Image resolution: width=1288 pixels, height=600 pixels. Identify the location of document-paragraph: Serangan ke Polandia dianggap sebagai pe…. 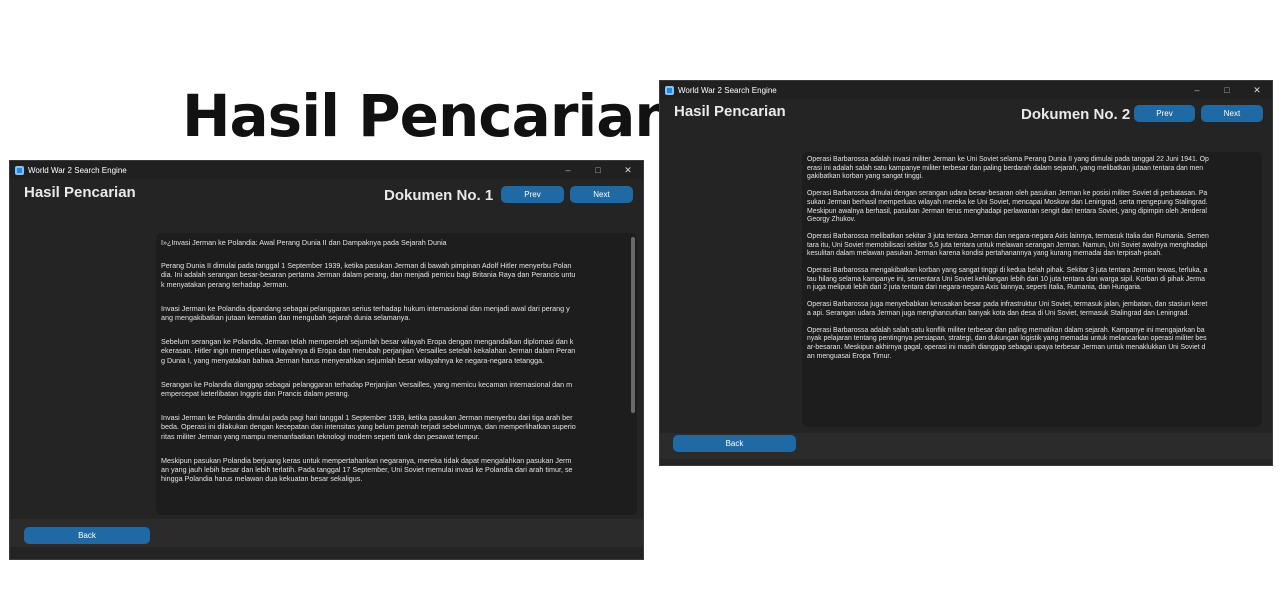
(367, 389).